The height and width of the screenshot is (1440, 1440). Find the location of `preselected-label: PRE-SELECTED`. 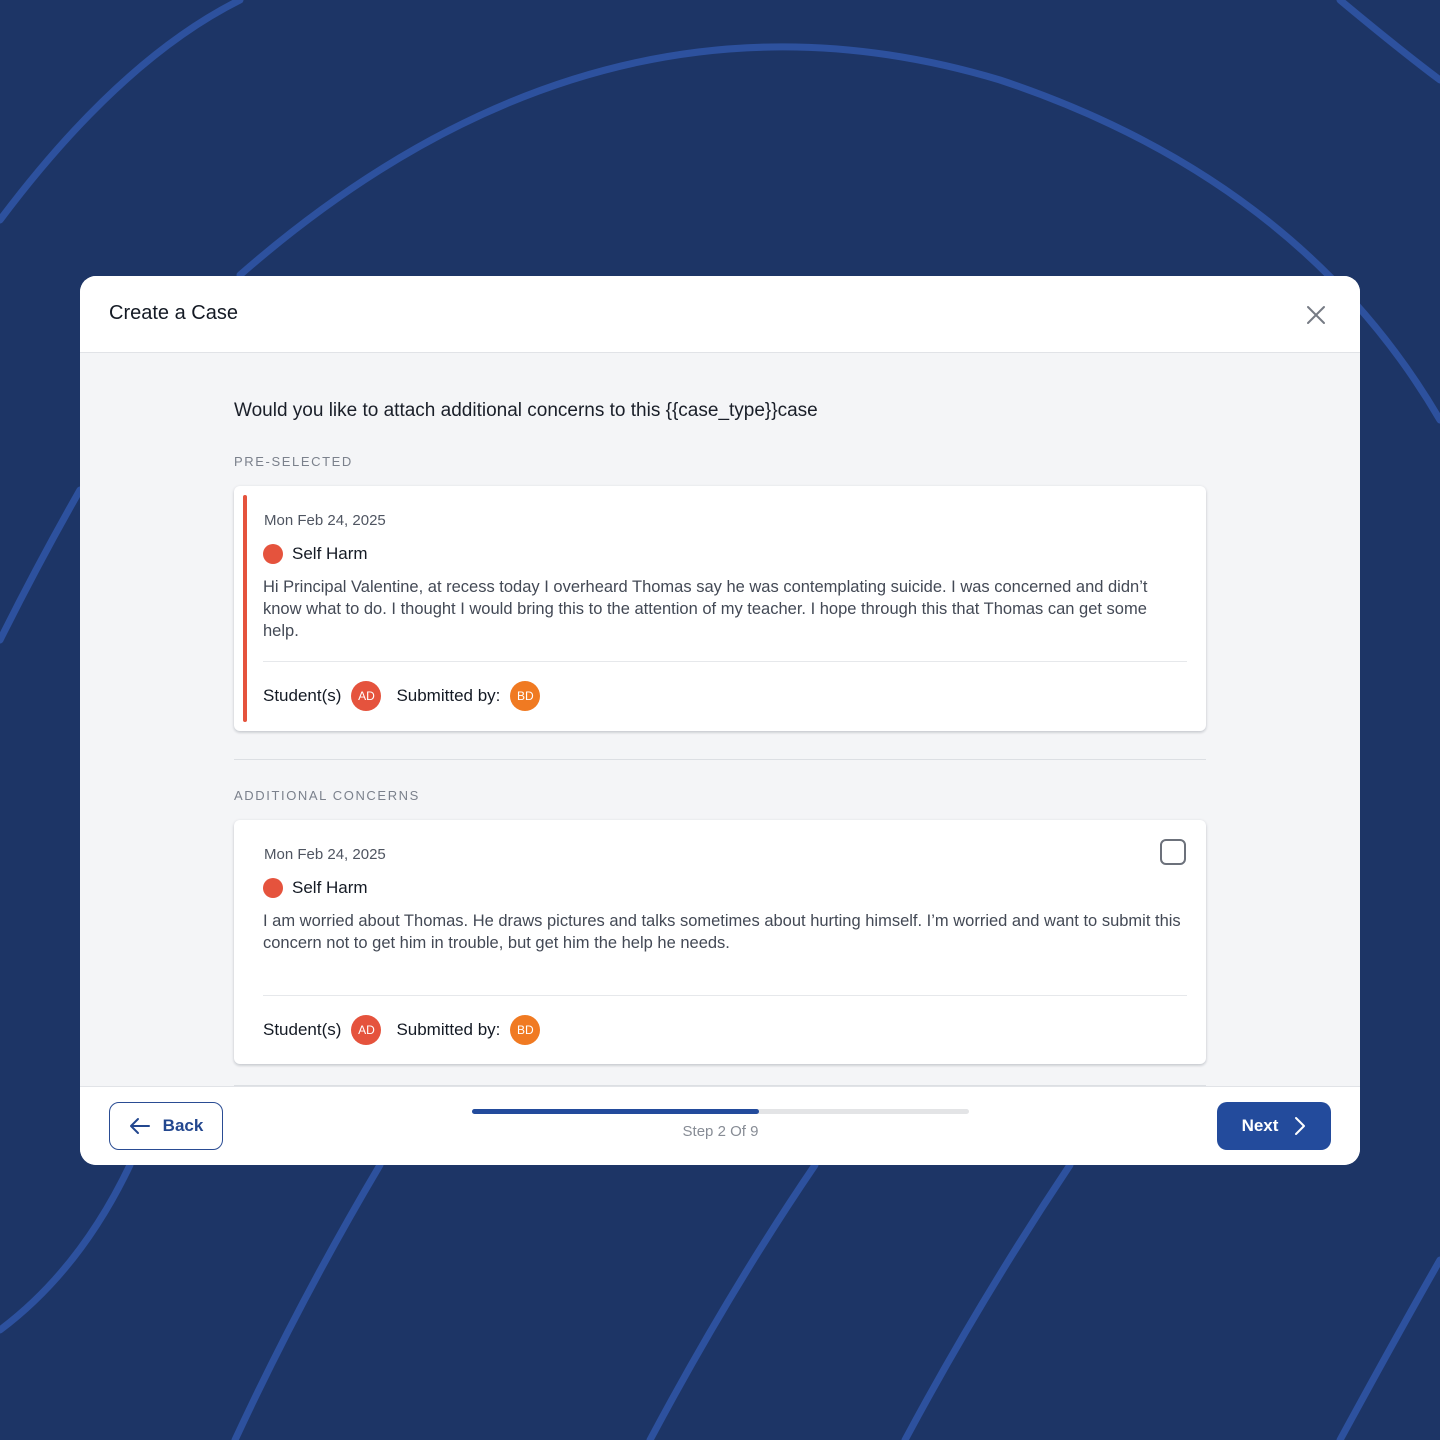

preselected-label: PRE-SELECTED is located at coordinates (293, 461).